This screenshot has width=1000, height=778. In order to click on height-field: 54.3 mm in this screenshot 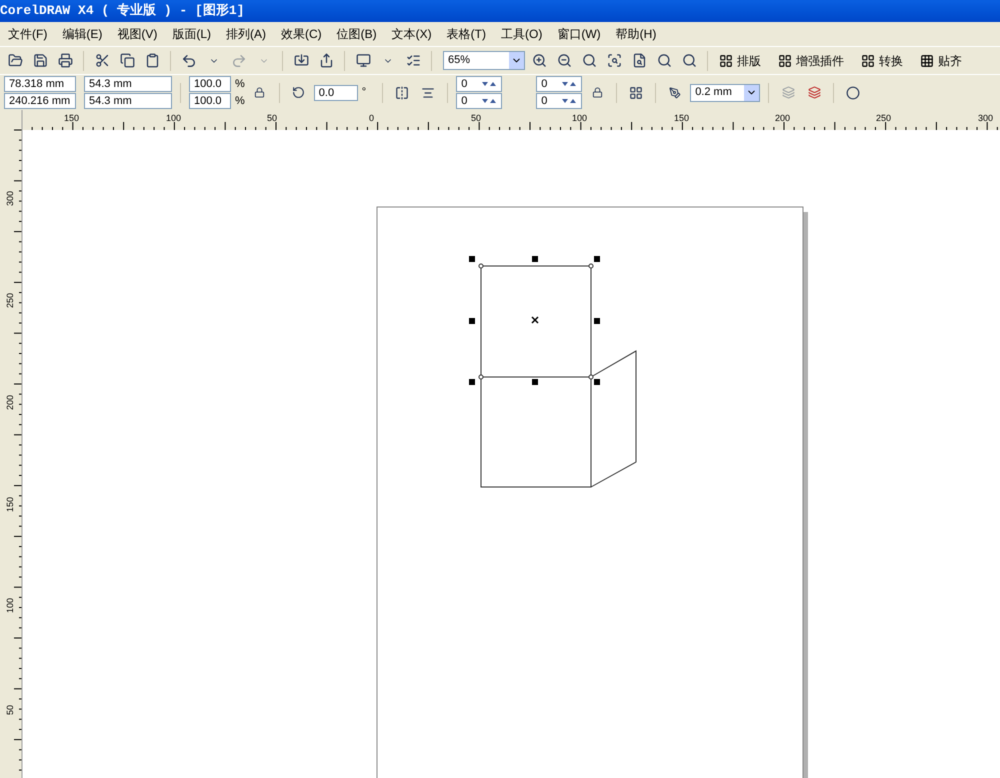, I will do `click(128, 101)`.